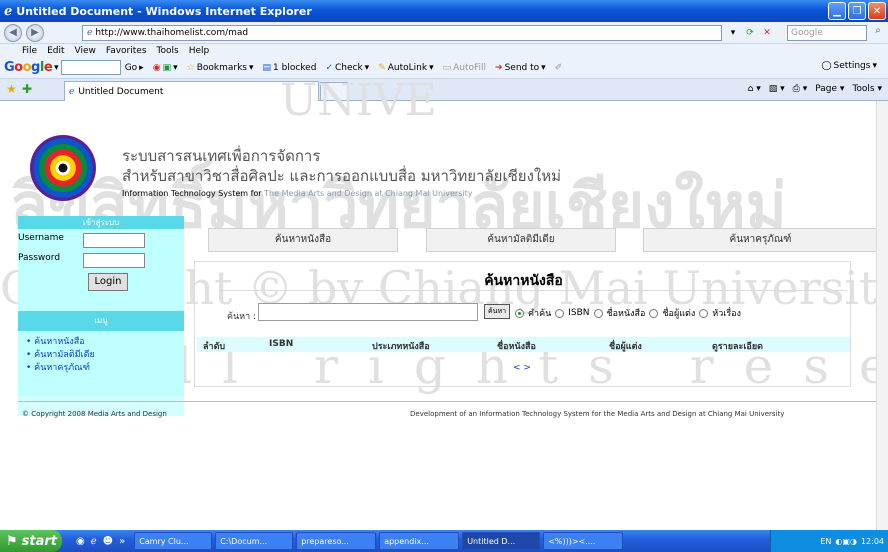 This screenshot has height=552, width=888. I want to click on autolink-icon: ✎, so click(382, 67).